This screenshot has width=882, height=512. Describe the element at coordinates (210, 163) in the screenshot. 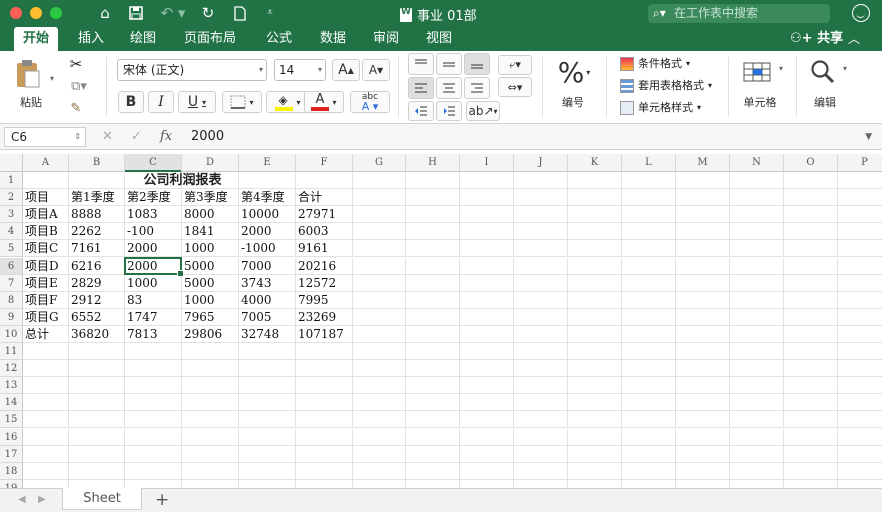

I see `column-header: D` at that location.